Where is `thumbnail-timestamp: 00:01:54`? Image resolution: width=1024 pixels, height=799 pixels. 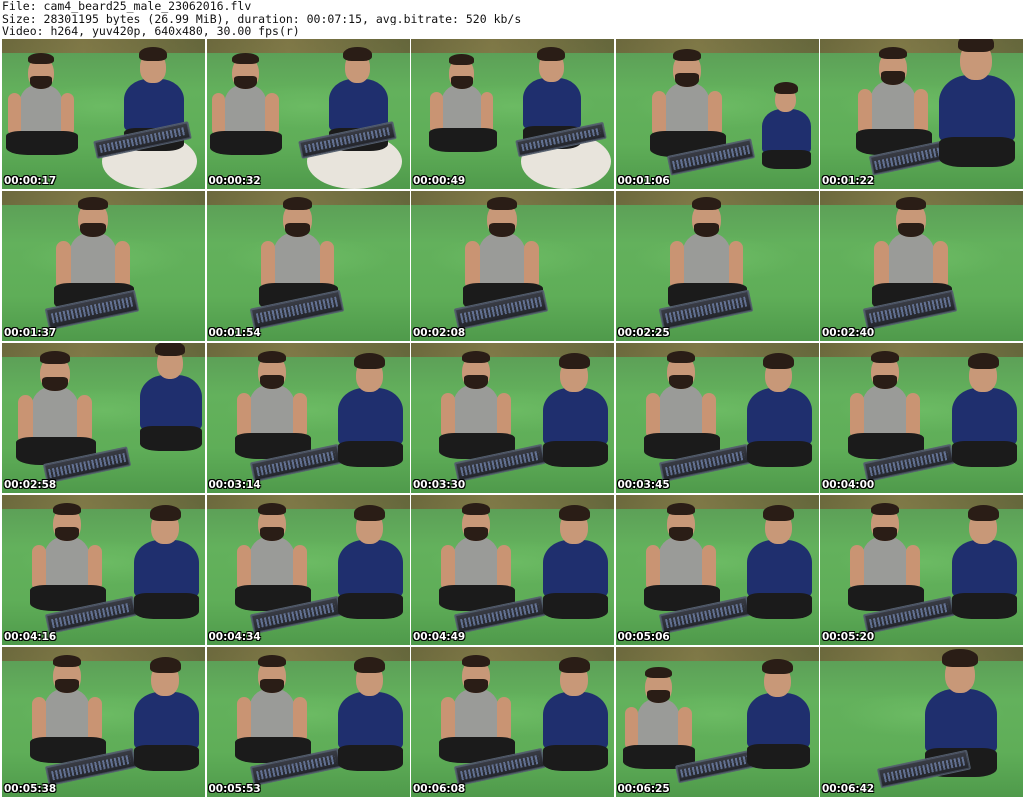
thumbnail-timestamp: 00:01:54 is located at coordinates (234, 333).